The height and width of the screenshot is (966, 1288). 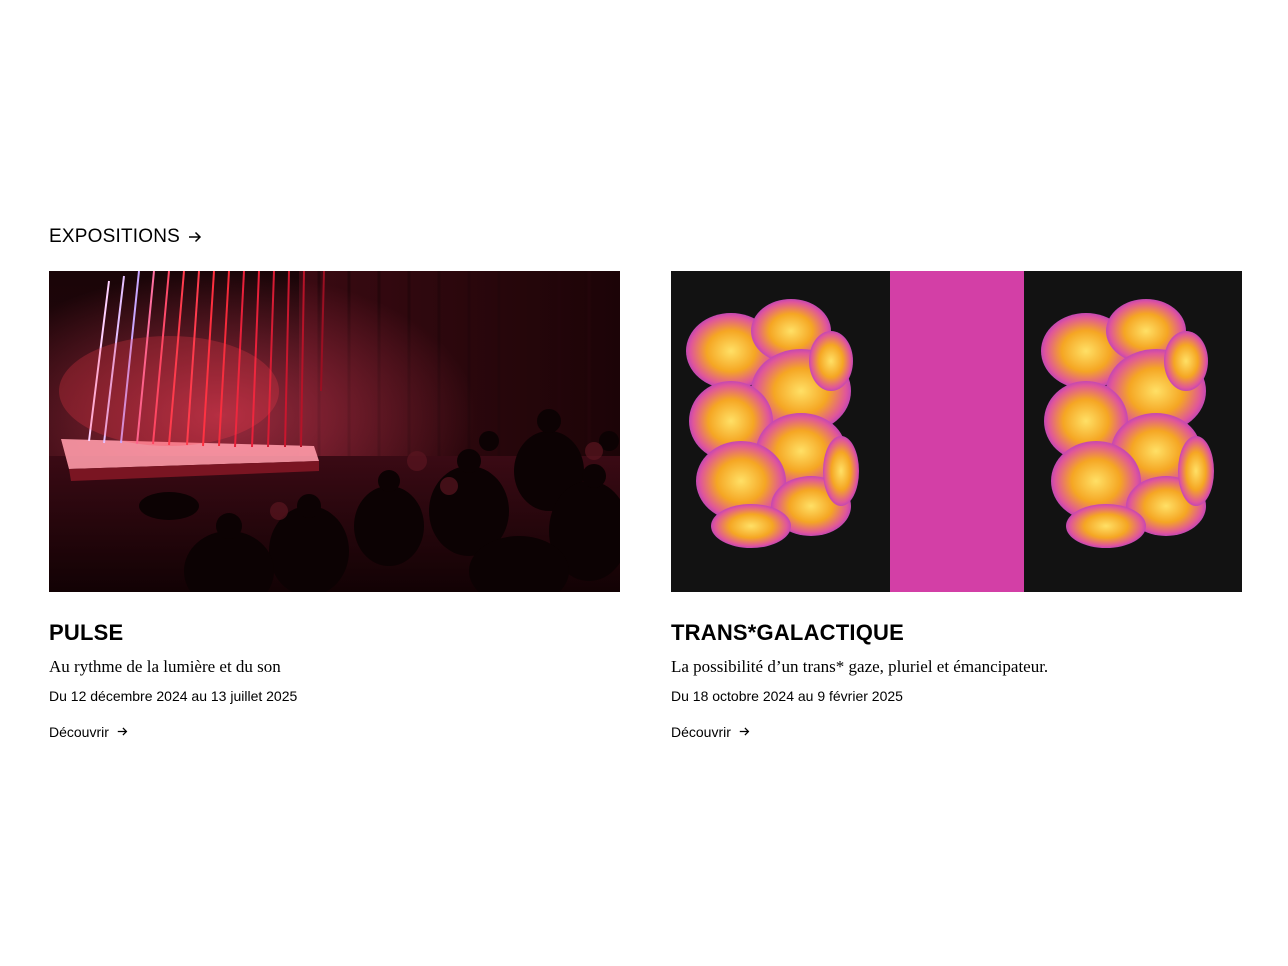 I want to click on section-title: EXPOSITIONS, so click(x=115, y=236).